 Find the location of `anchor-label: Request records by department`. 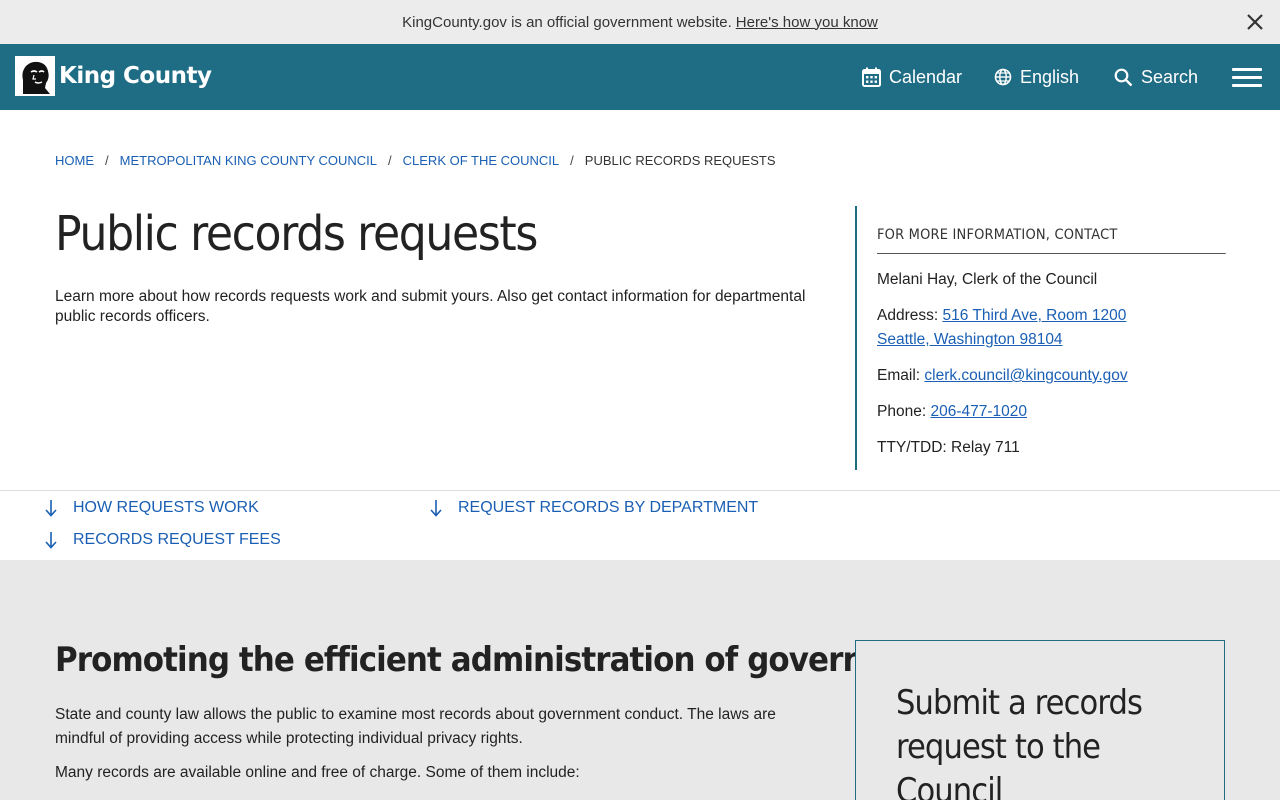

anchor-label: Request records by department is located at coordinates (608, 507).